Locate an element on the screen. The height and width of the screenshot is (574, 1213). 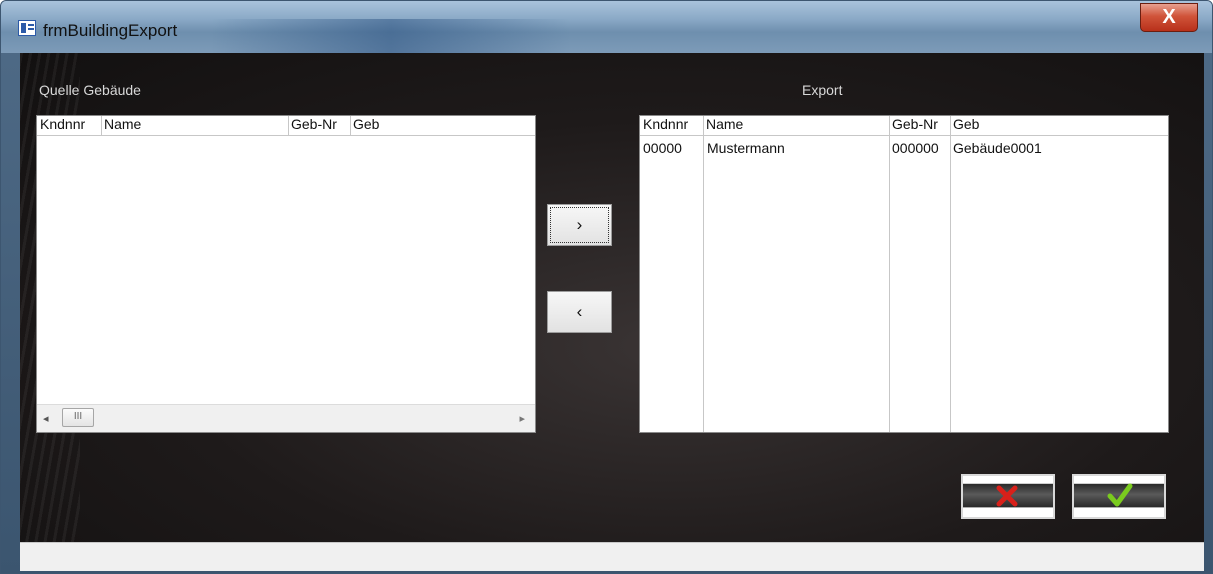
cancel-x-icon is located at coordinates (1007, 496).